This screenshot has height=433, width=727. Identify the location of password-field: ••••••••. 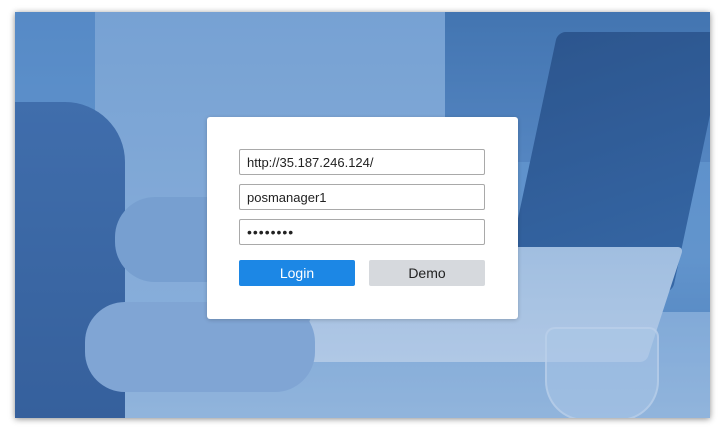
(362, 232).